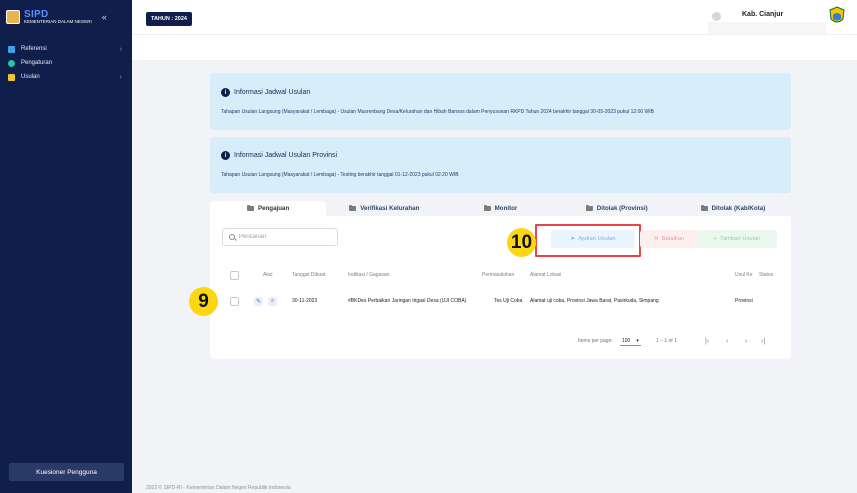 This screenshot has width=857, height=493. What do you see at coordinates (258, 301) in the screenshot?
I see `edit-icon: ✎` at bounding box center [258, 301].